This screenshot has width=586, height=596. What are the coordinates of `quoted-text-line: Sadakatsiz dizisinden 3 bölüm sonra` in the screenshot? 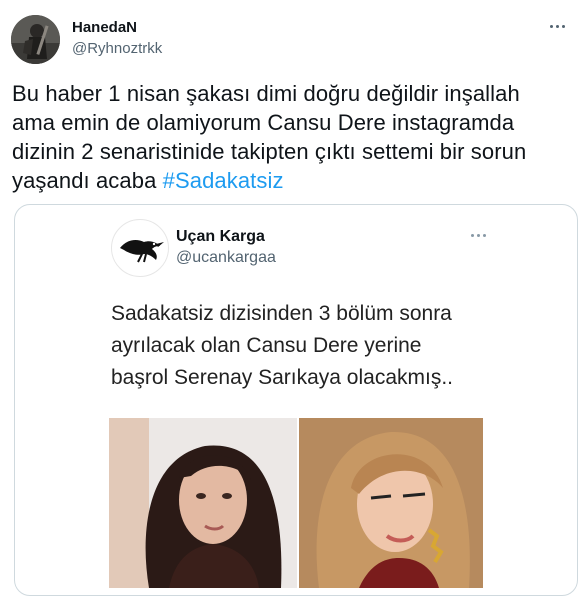 It's located at (281, 313).